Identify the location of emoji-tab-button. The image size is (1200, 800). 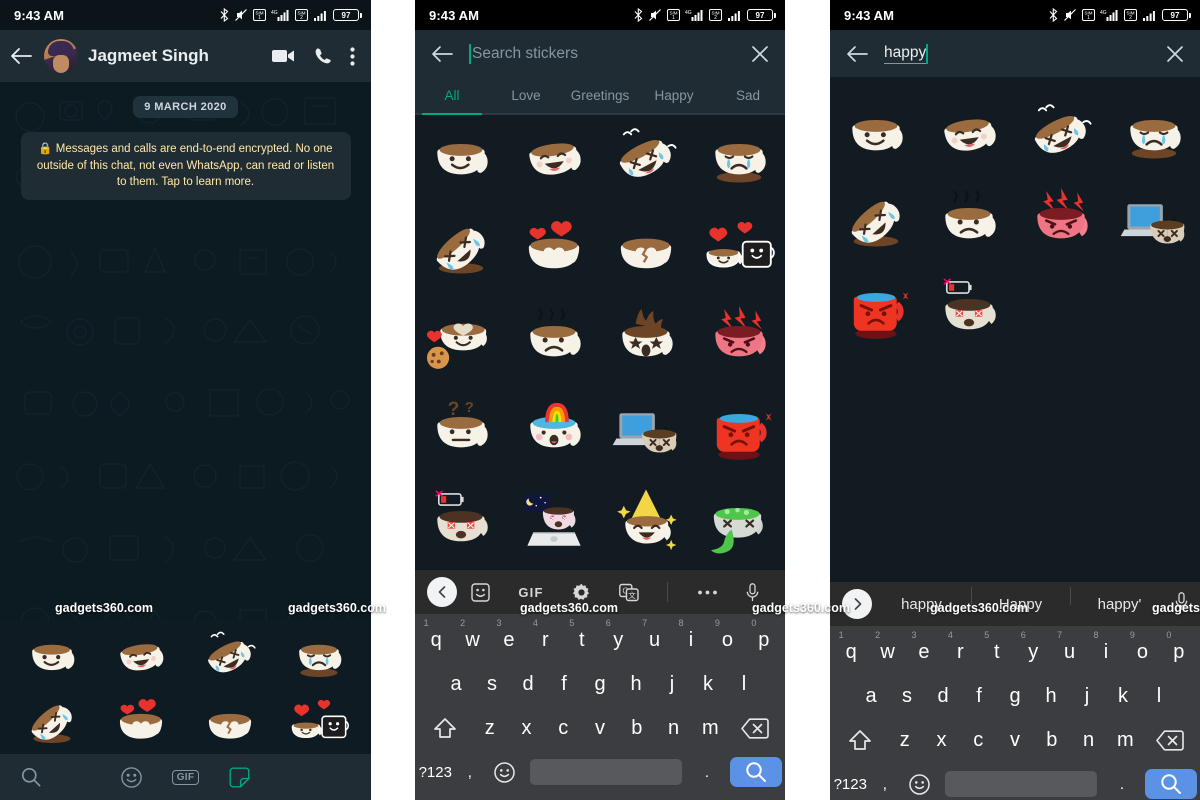
(131, 777).